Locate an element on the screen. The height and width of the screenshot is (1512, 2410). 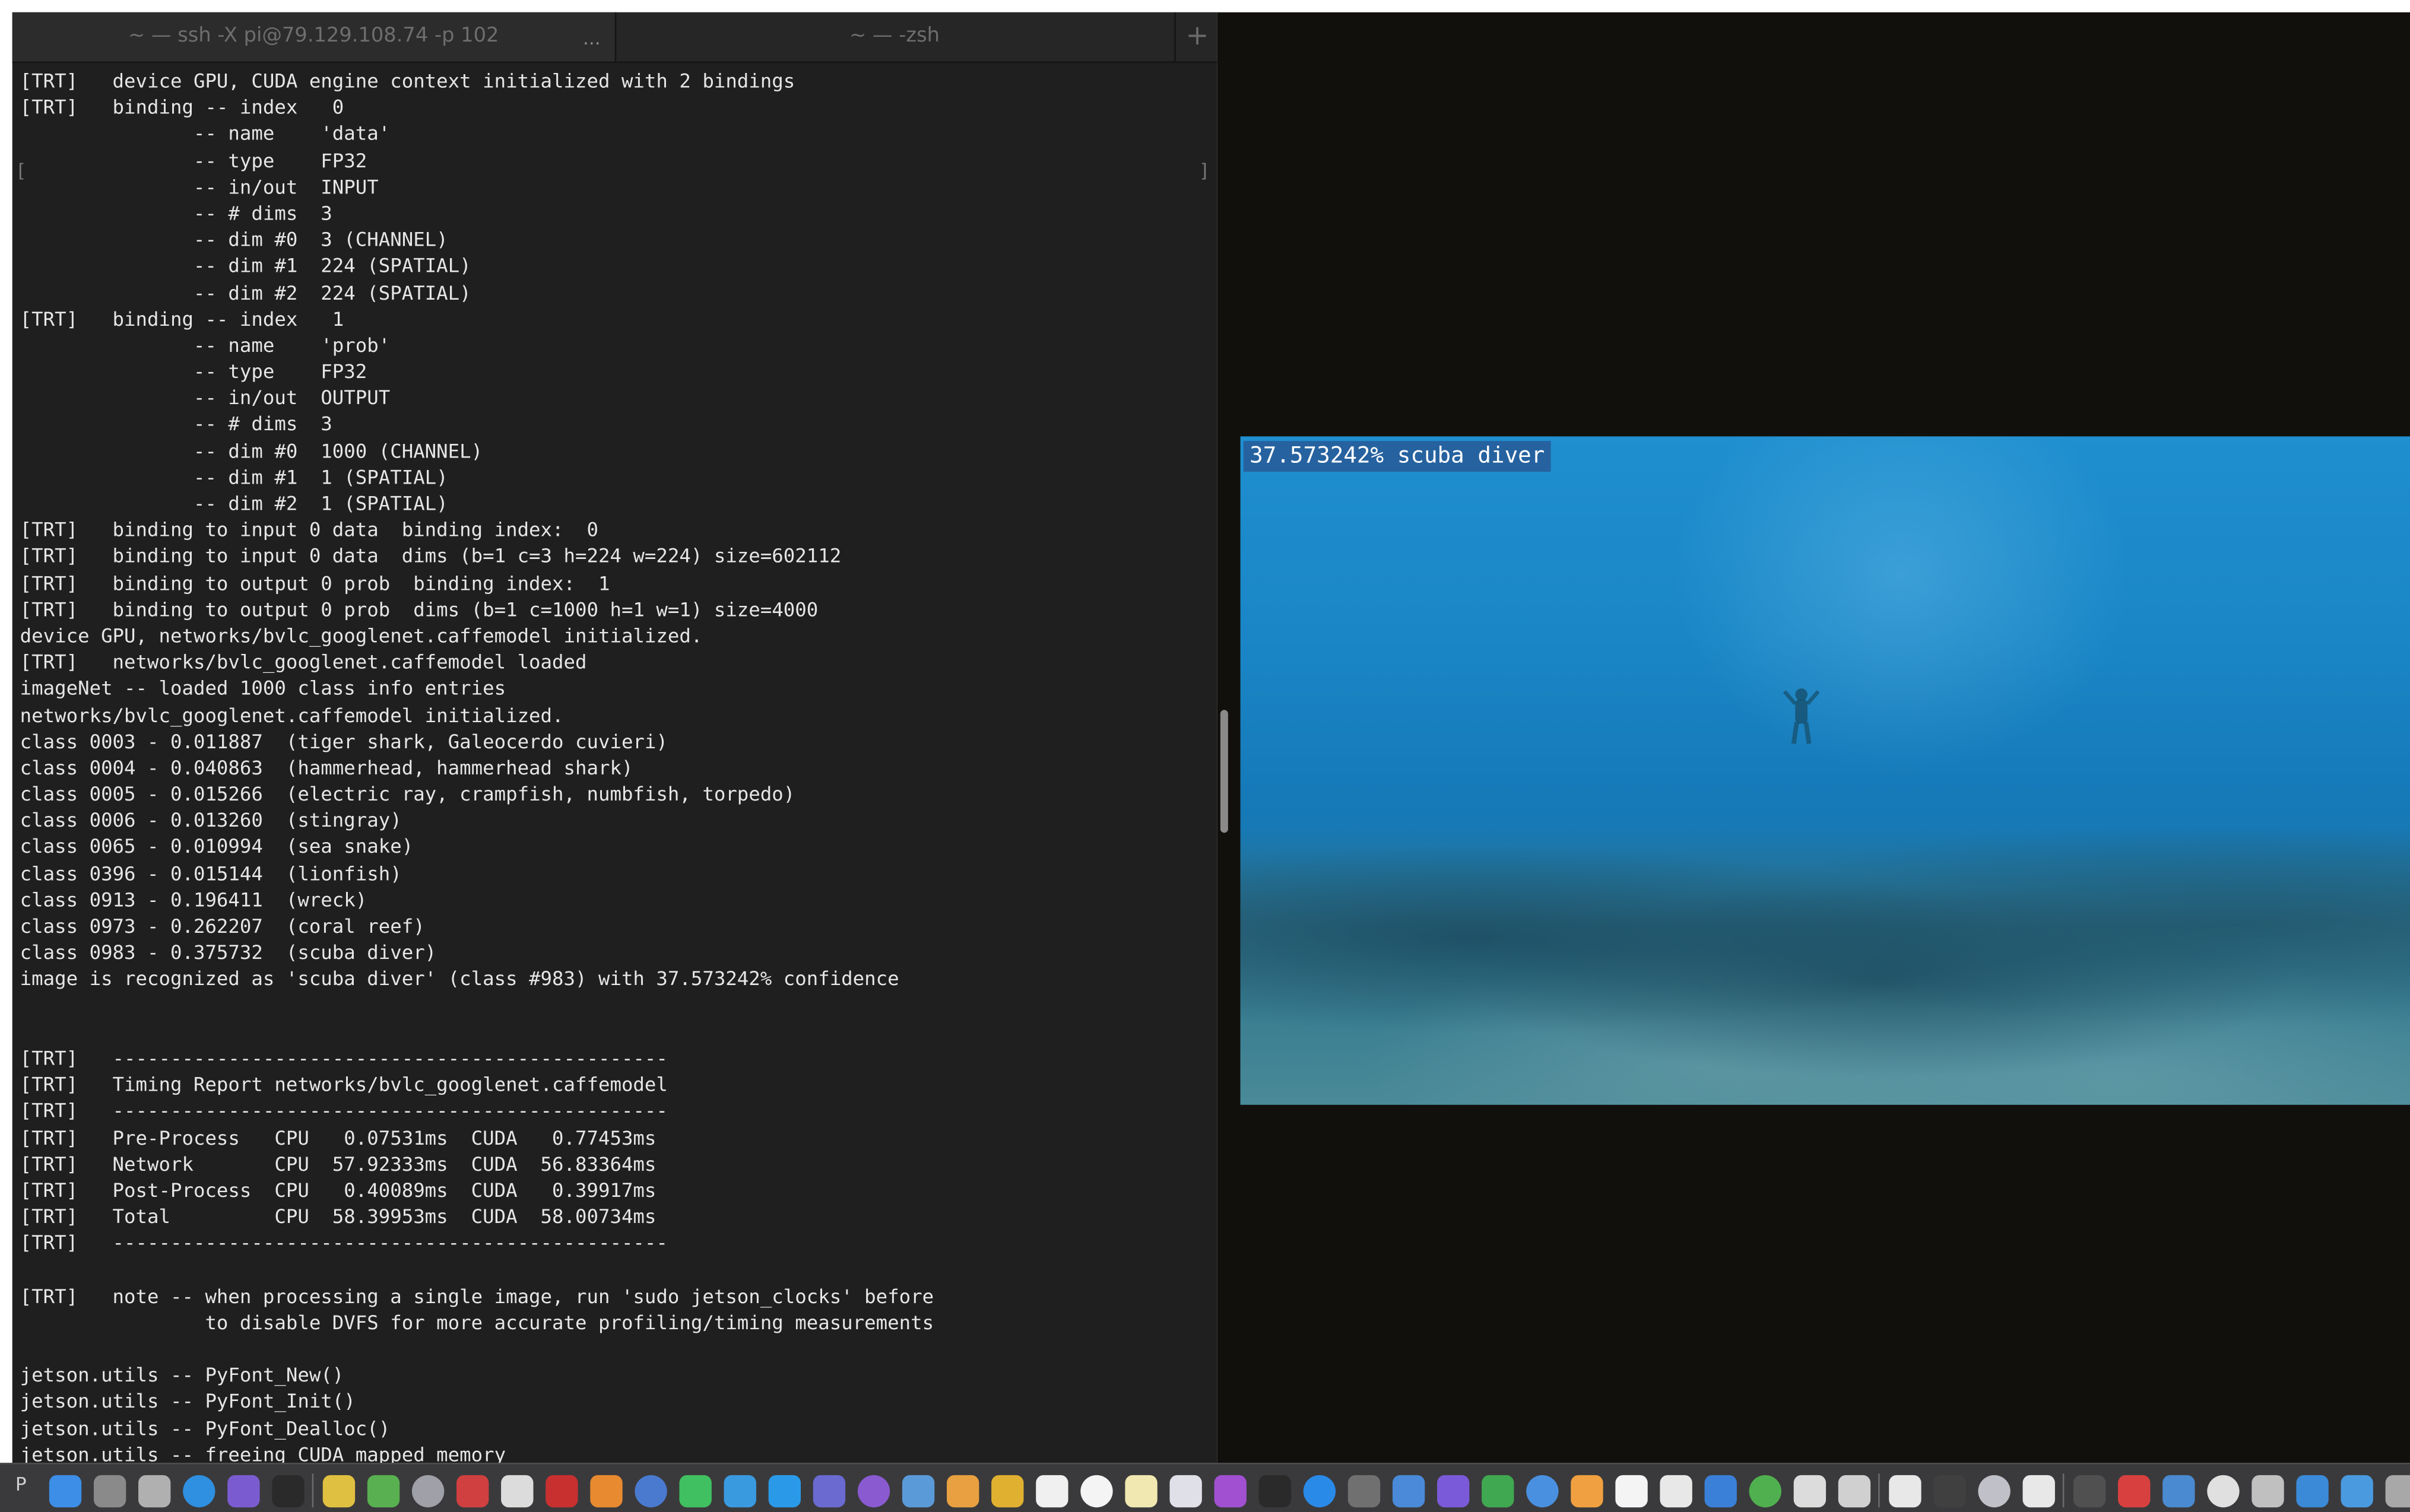
window-5-icon is located at coordinates (2268, 1491).